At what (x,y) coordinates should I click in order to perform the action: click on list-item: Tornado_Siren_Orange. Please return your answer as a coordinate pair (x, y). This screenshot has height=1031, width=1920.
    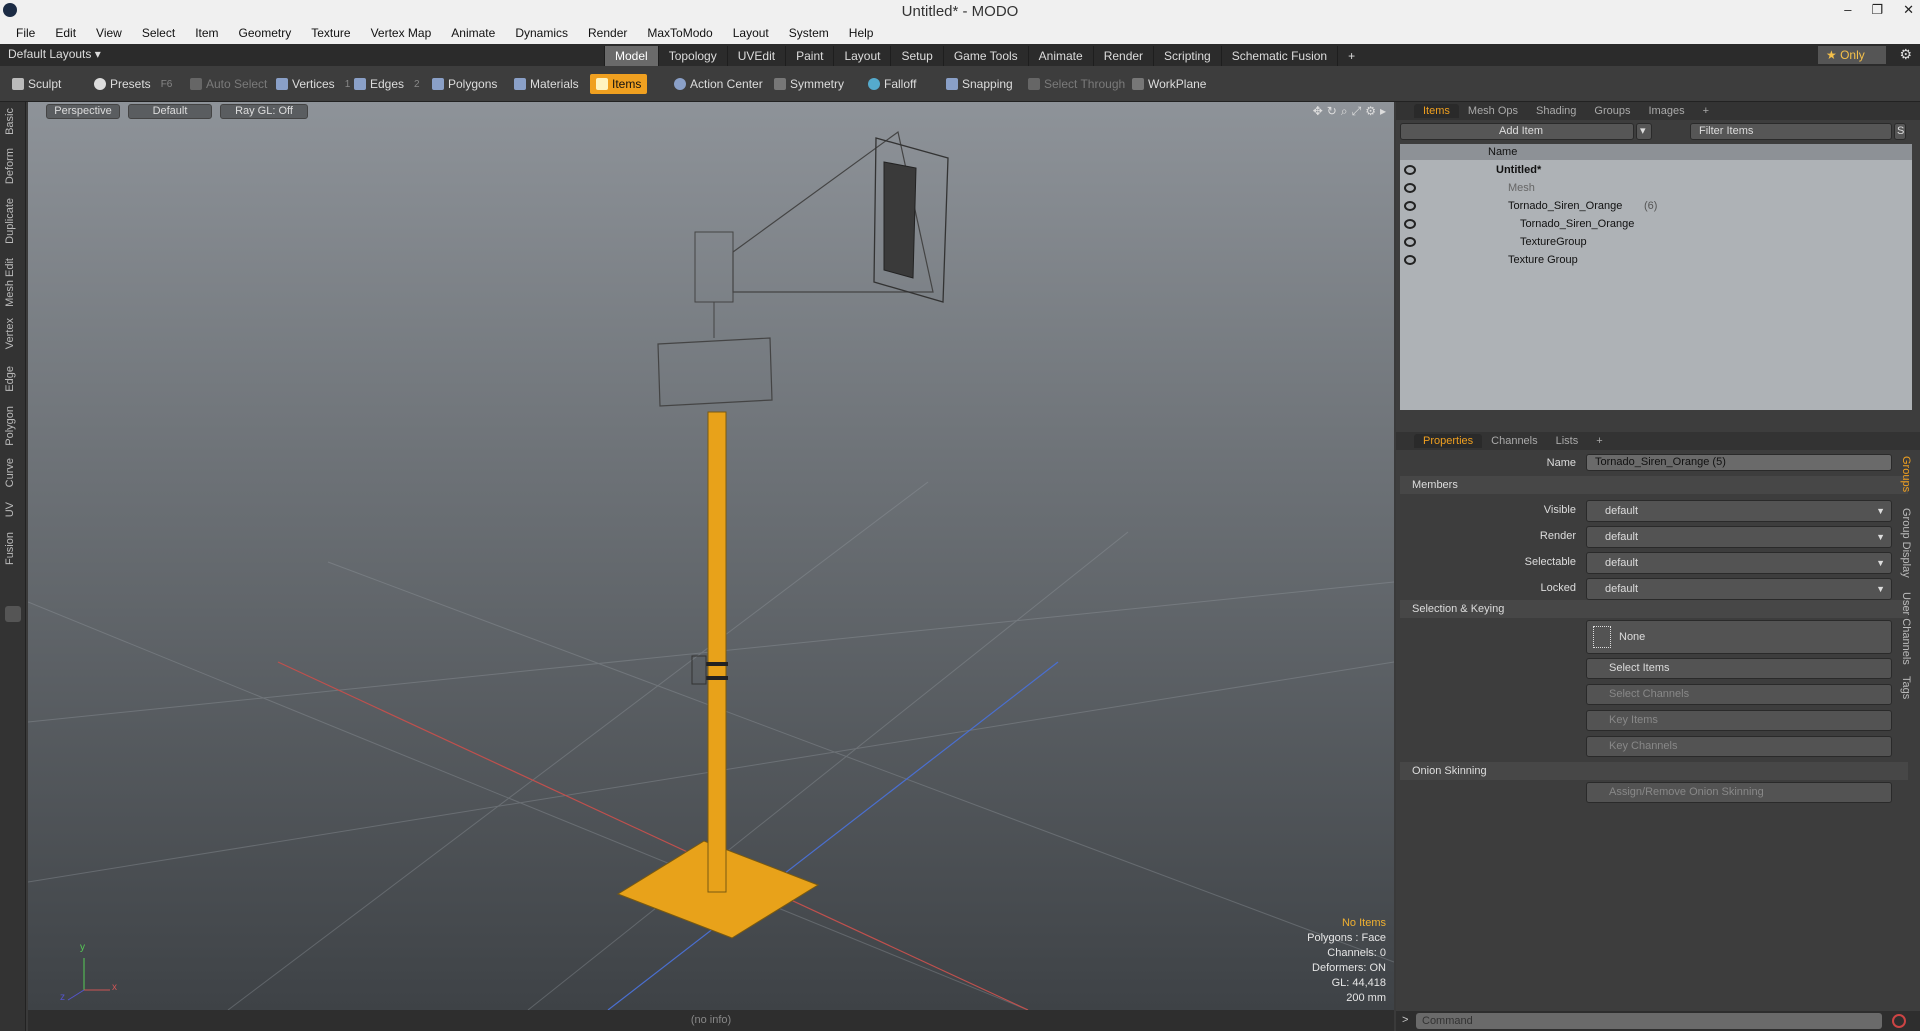
    Looking at the image, I should click on (1656, 225).